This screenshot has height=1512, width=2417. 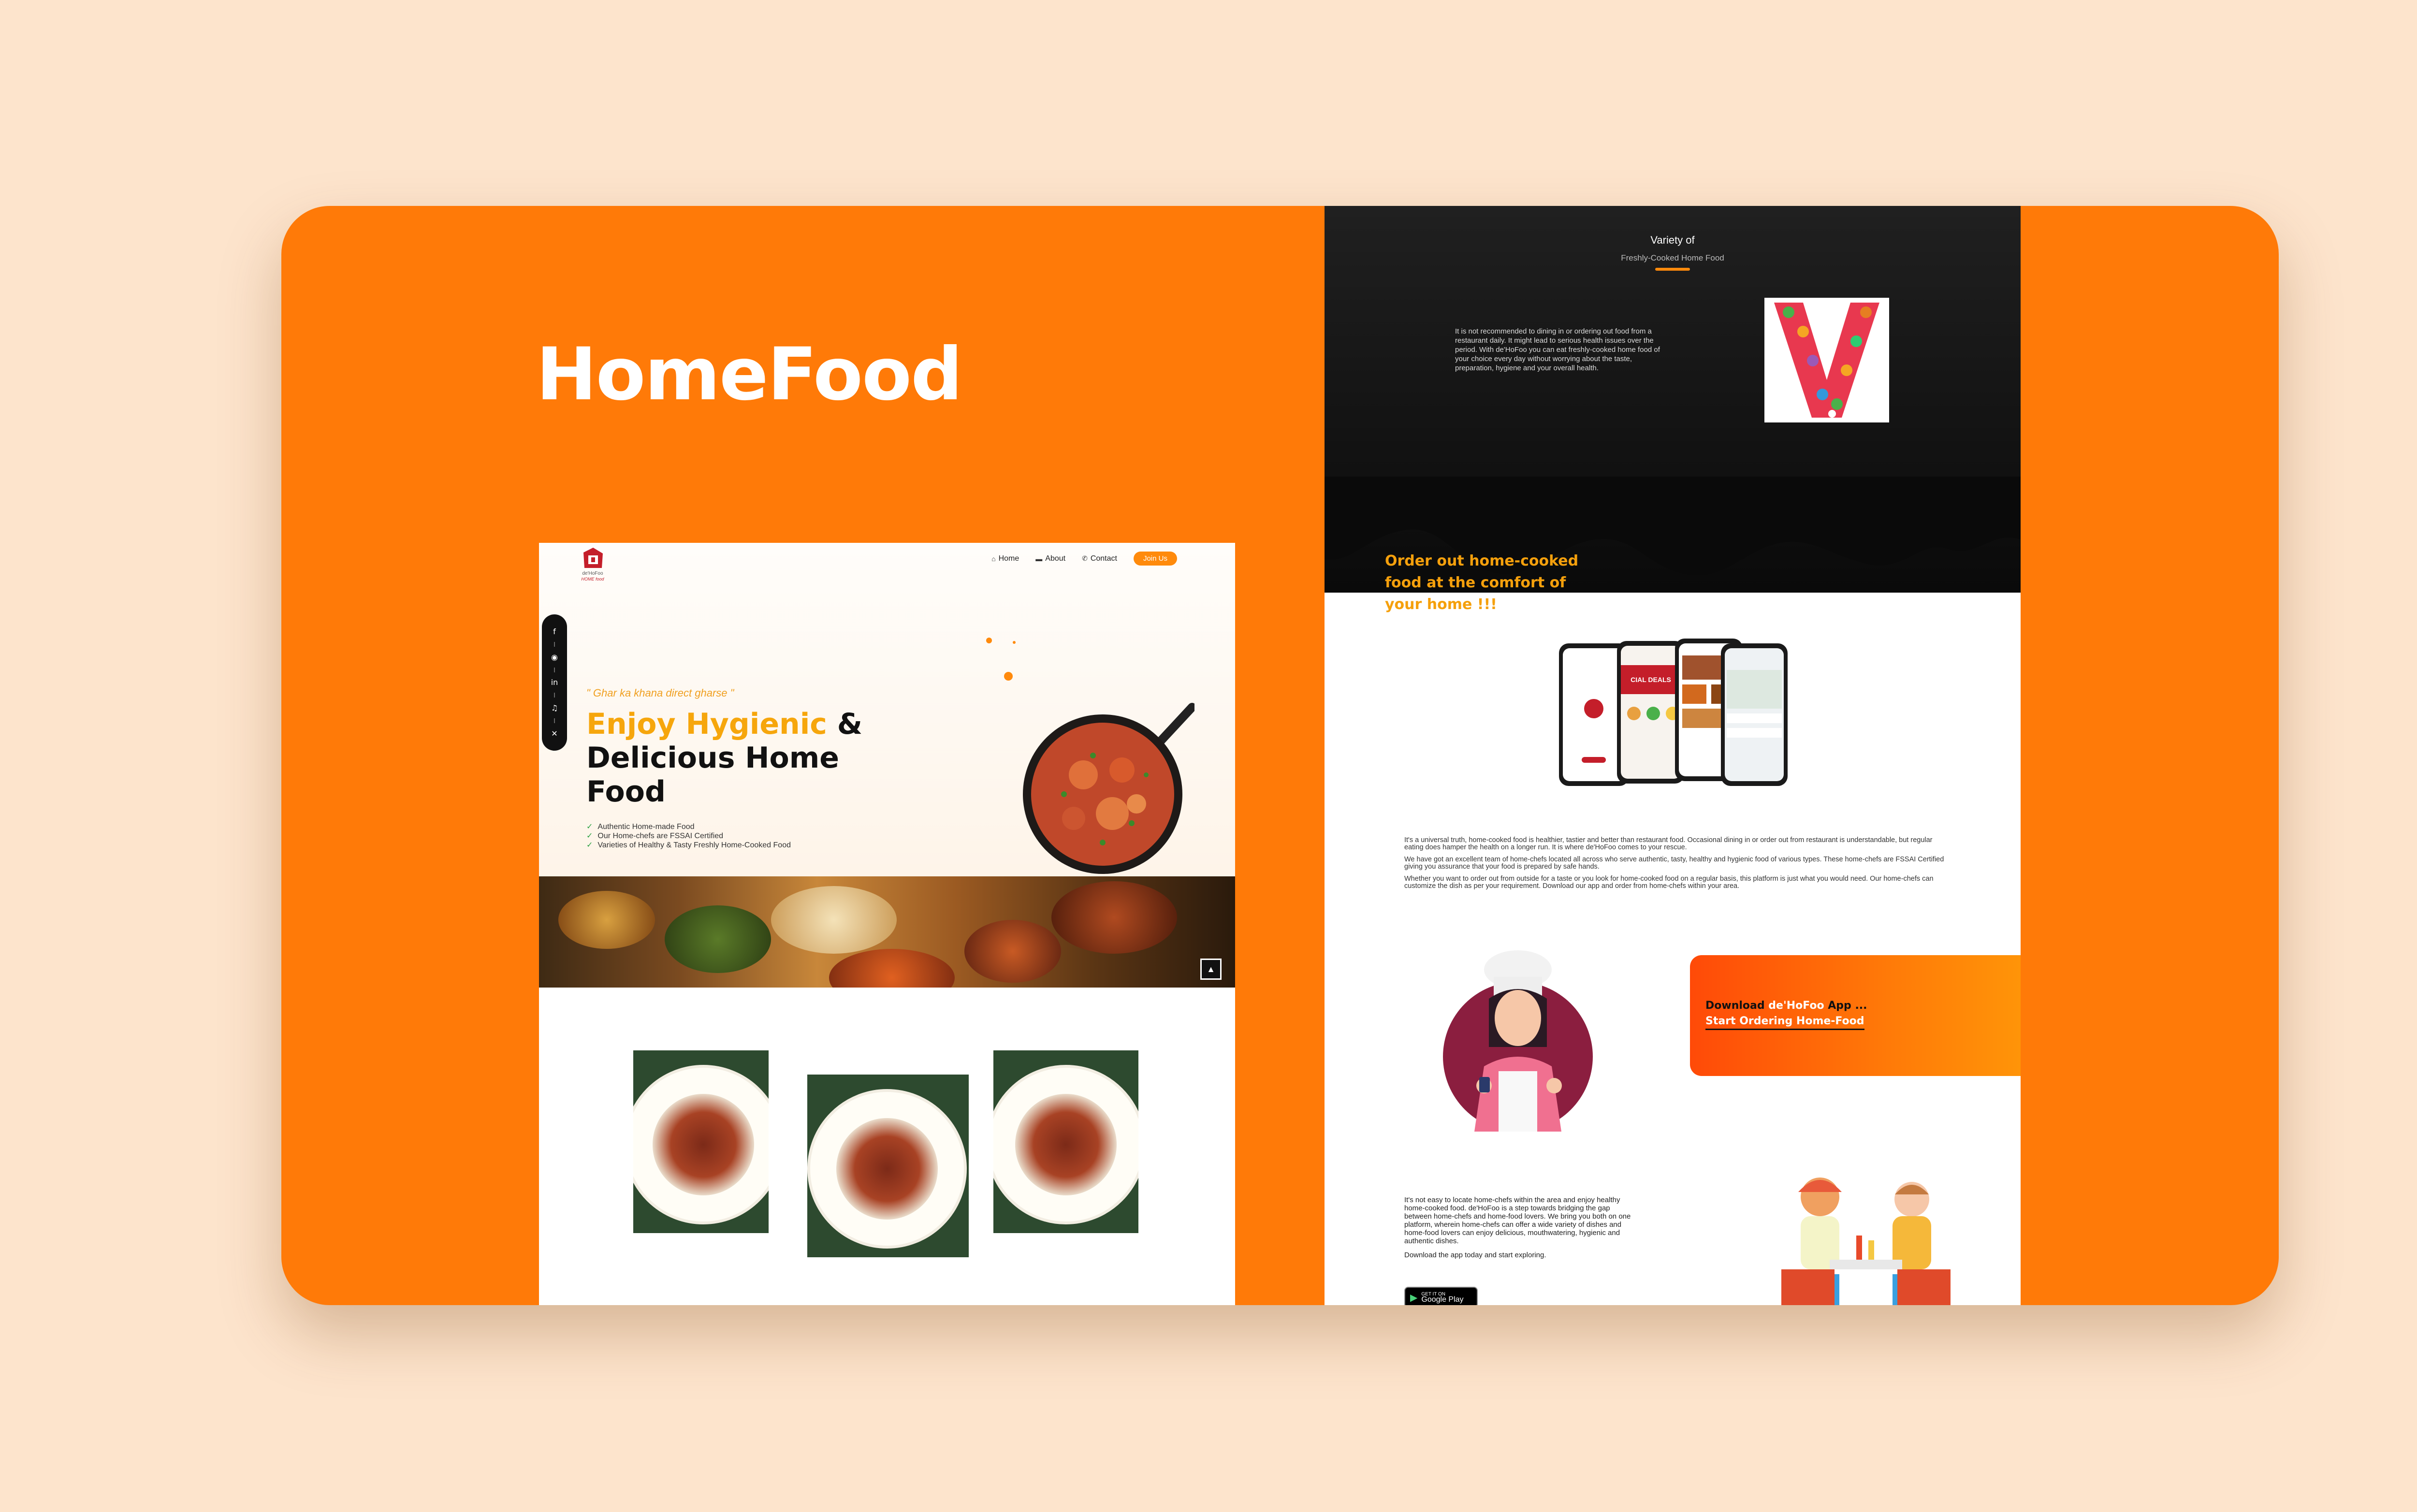 What do you see at coordinates (1056, 558) in the screenshot?
I see `nav-about-label: About` at bounding box center [1056, 558].